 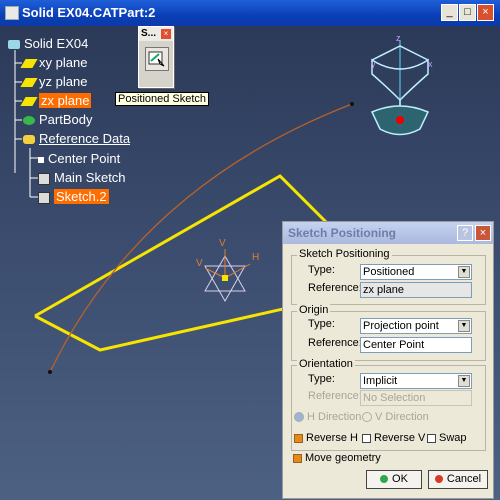 I want to click on tree-label: zx plane, so click(x=65, y=100).